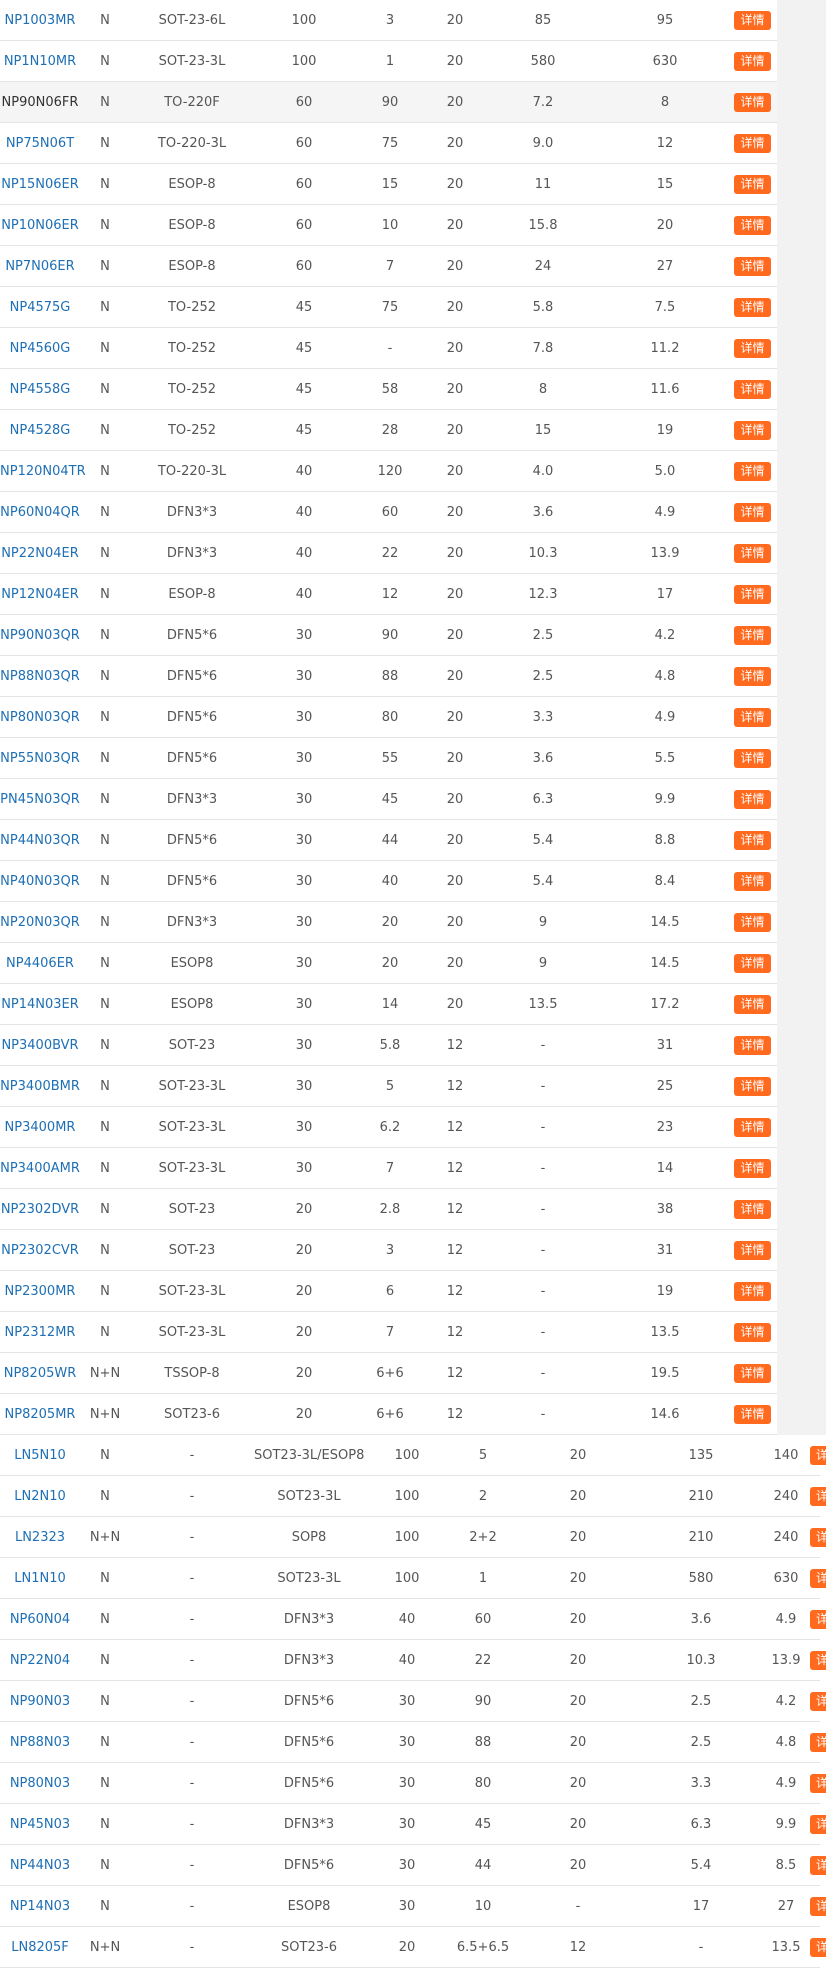 Image resolution: width=826 pixels, height=1972 pixels. Describe the element at coordinates (40, 102) in the screenshot. I see `model-link: NP90N06FR` at that location.